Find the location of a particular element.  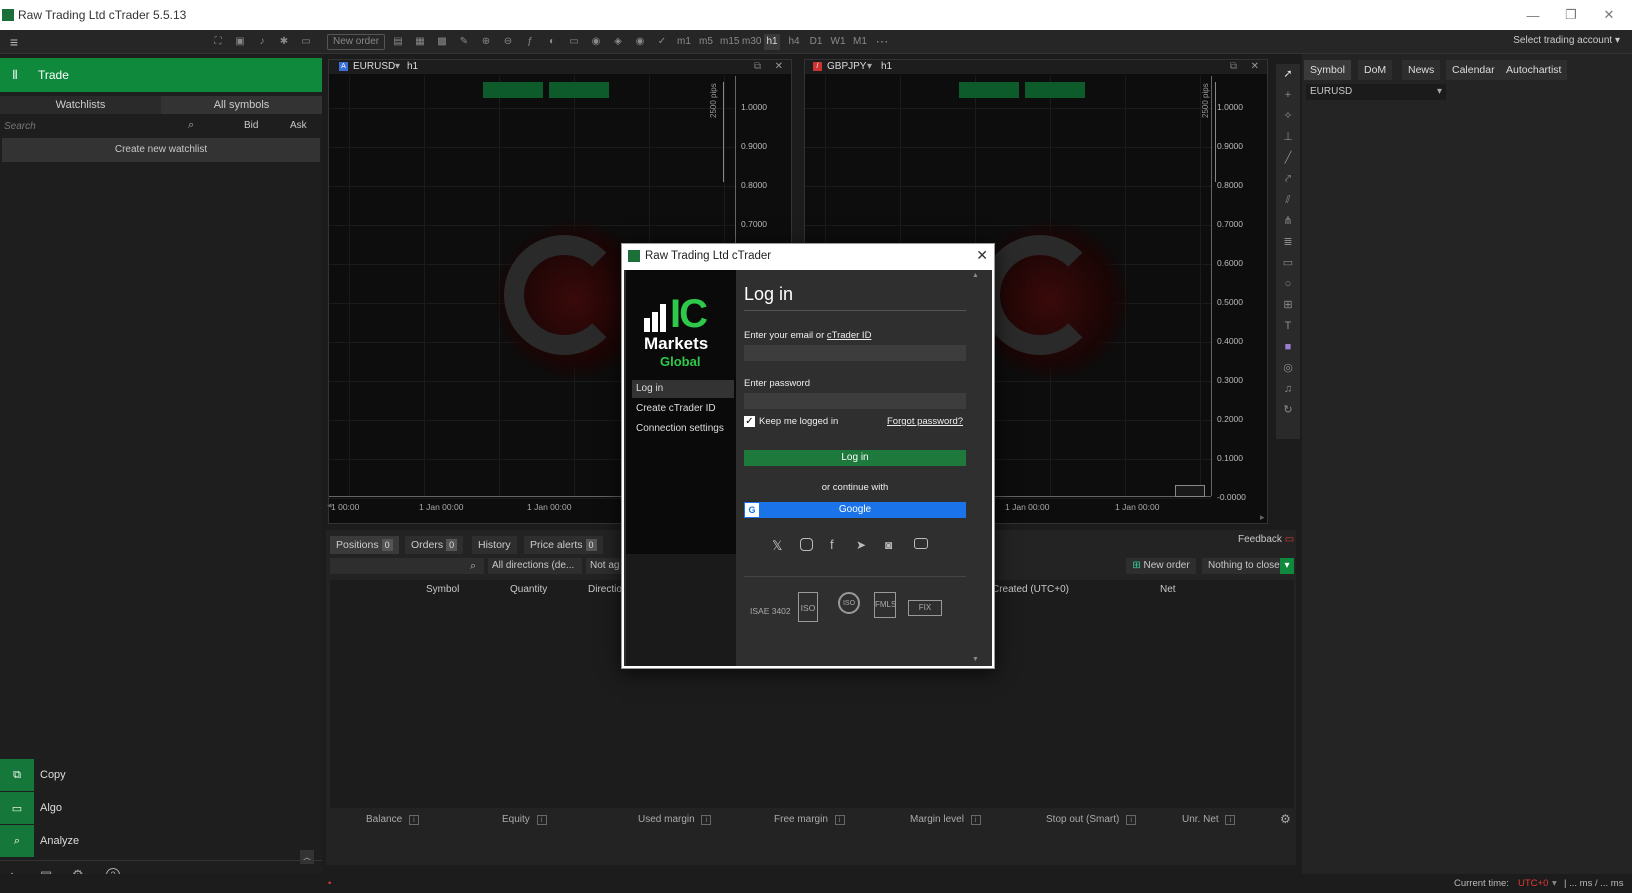

settings-check-icon: ✓ is located at coordinates (662, 42).